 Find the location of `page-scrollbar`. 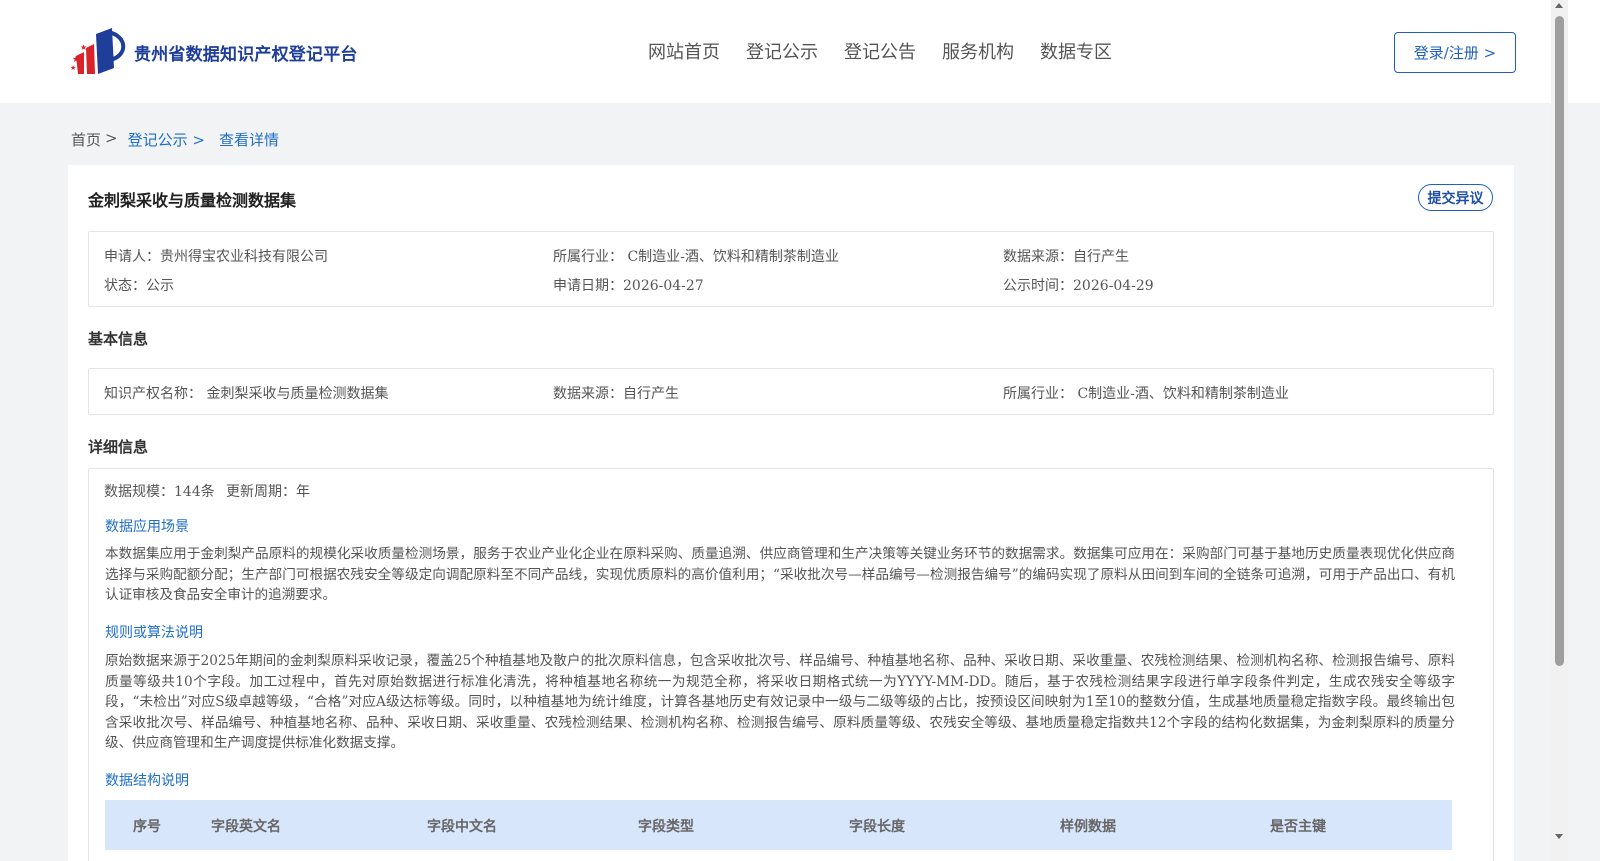

page-scrollbar is located at coordinates (1559, 430).